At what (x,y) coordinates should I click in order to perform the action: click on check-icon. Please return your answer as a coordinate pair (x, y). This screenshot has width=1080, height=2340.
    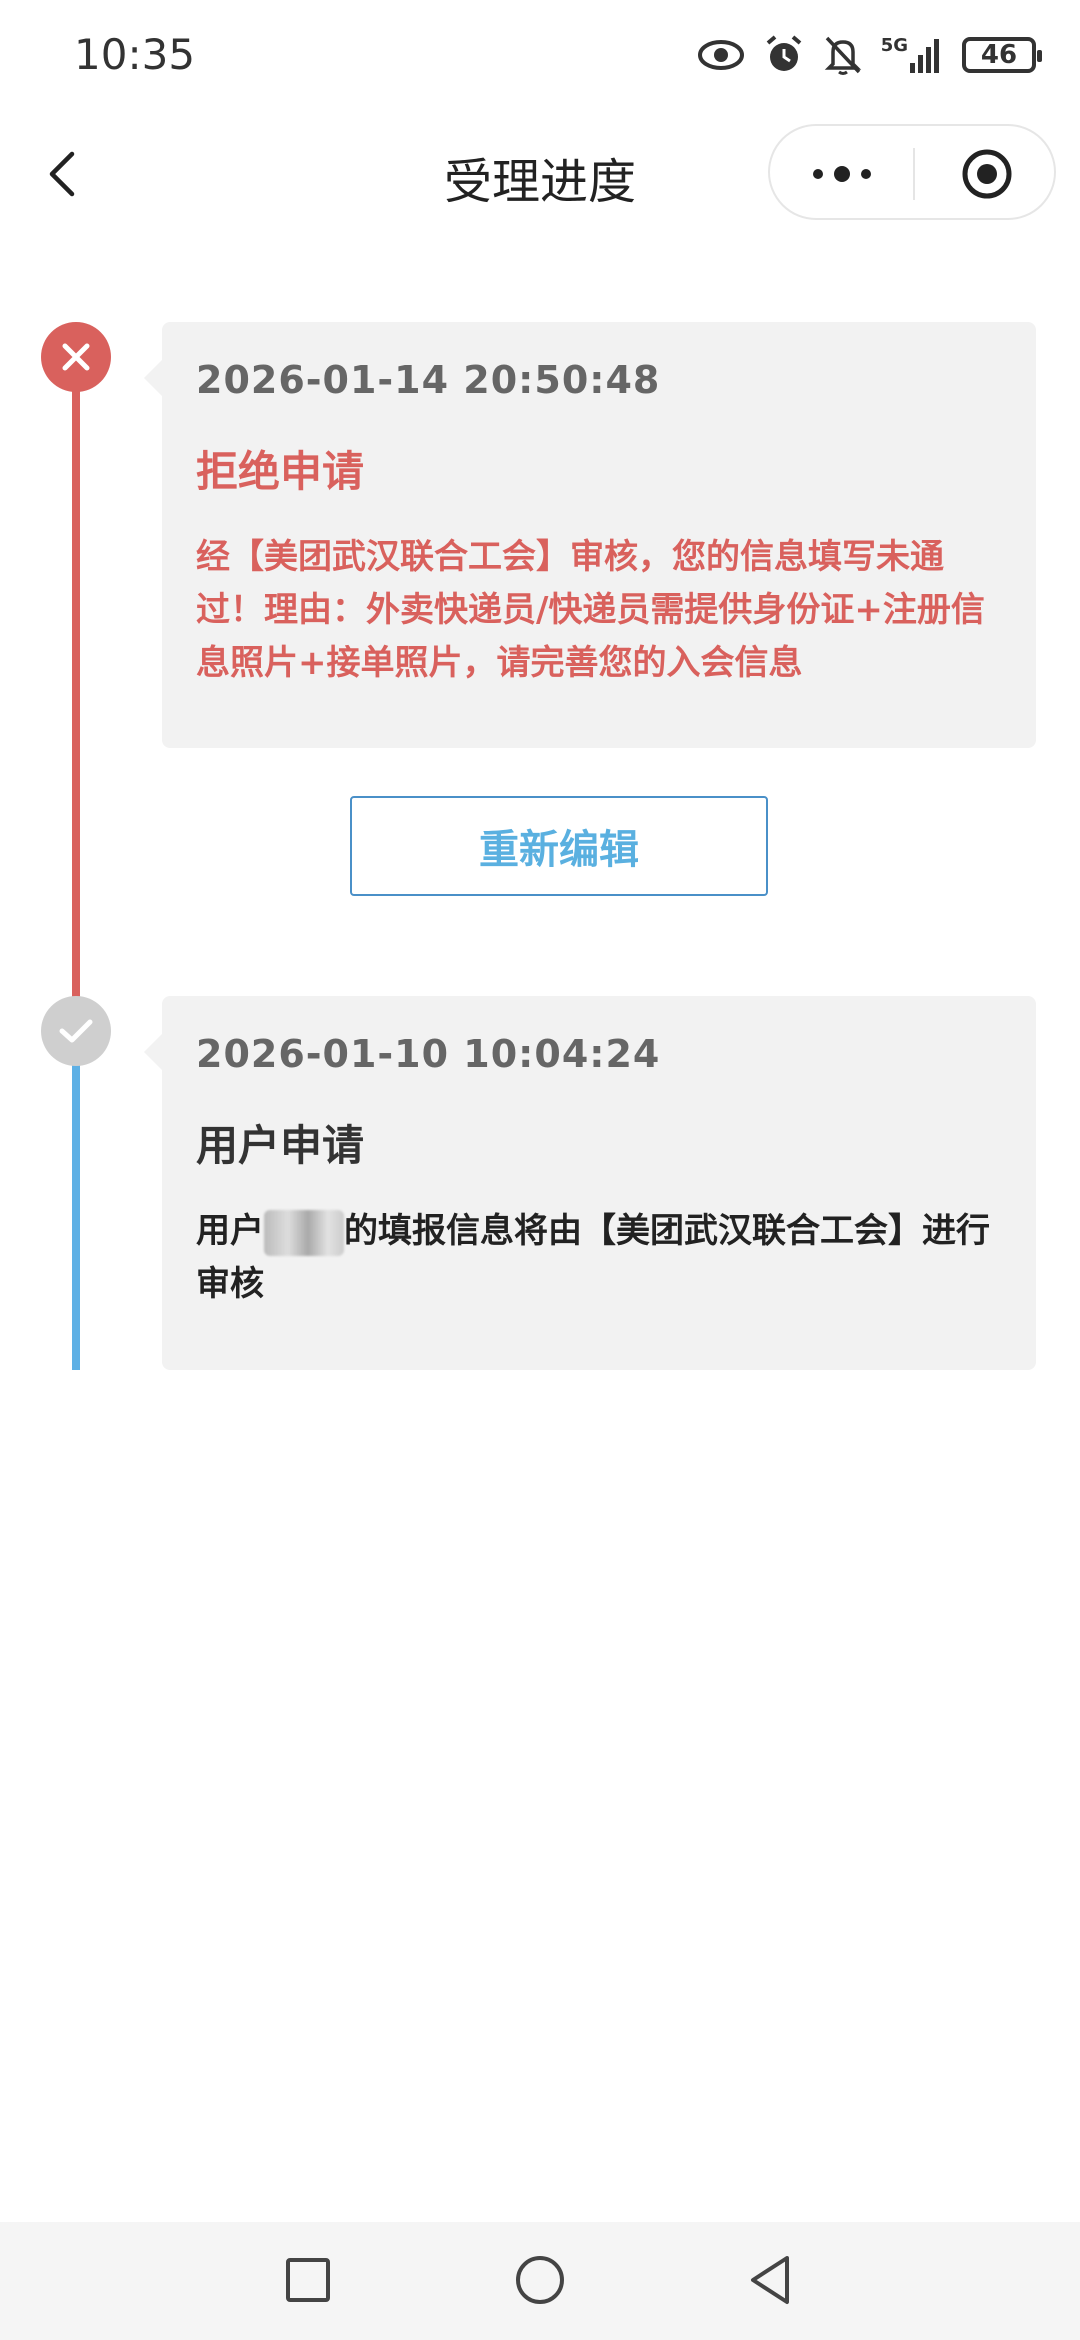
    Looking at the image, I should click on (76, 1031).